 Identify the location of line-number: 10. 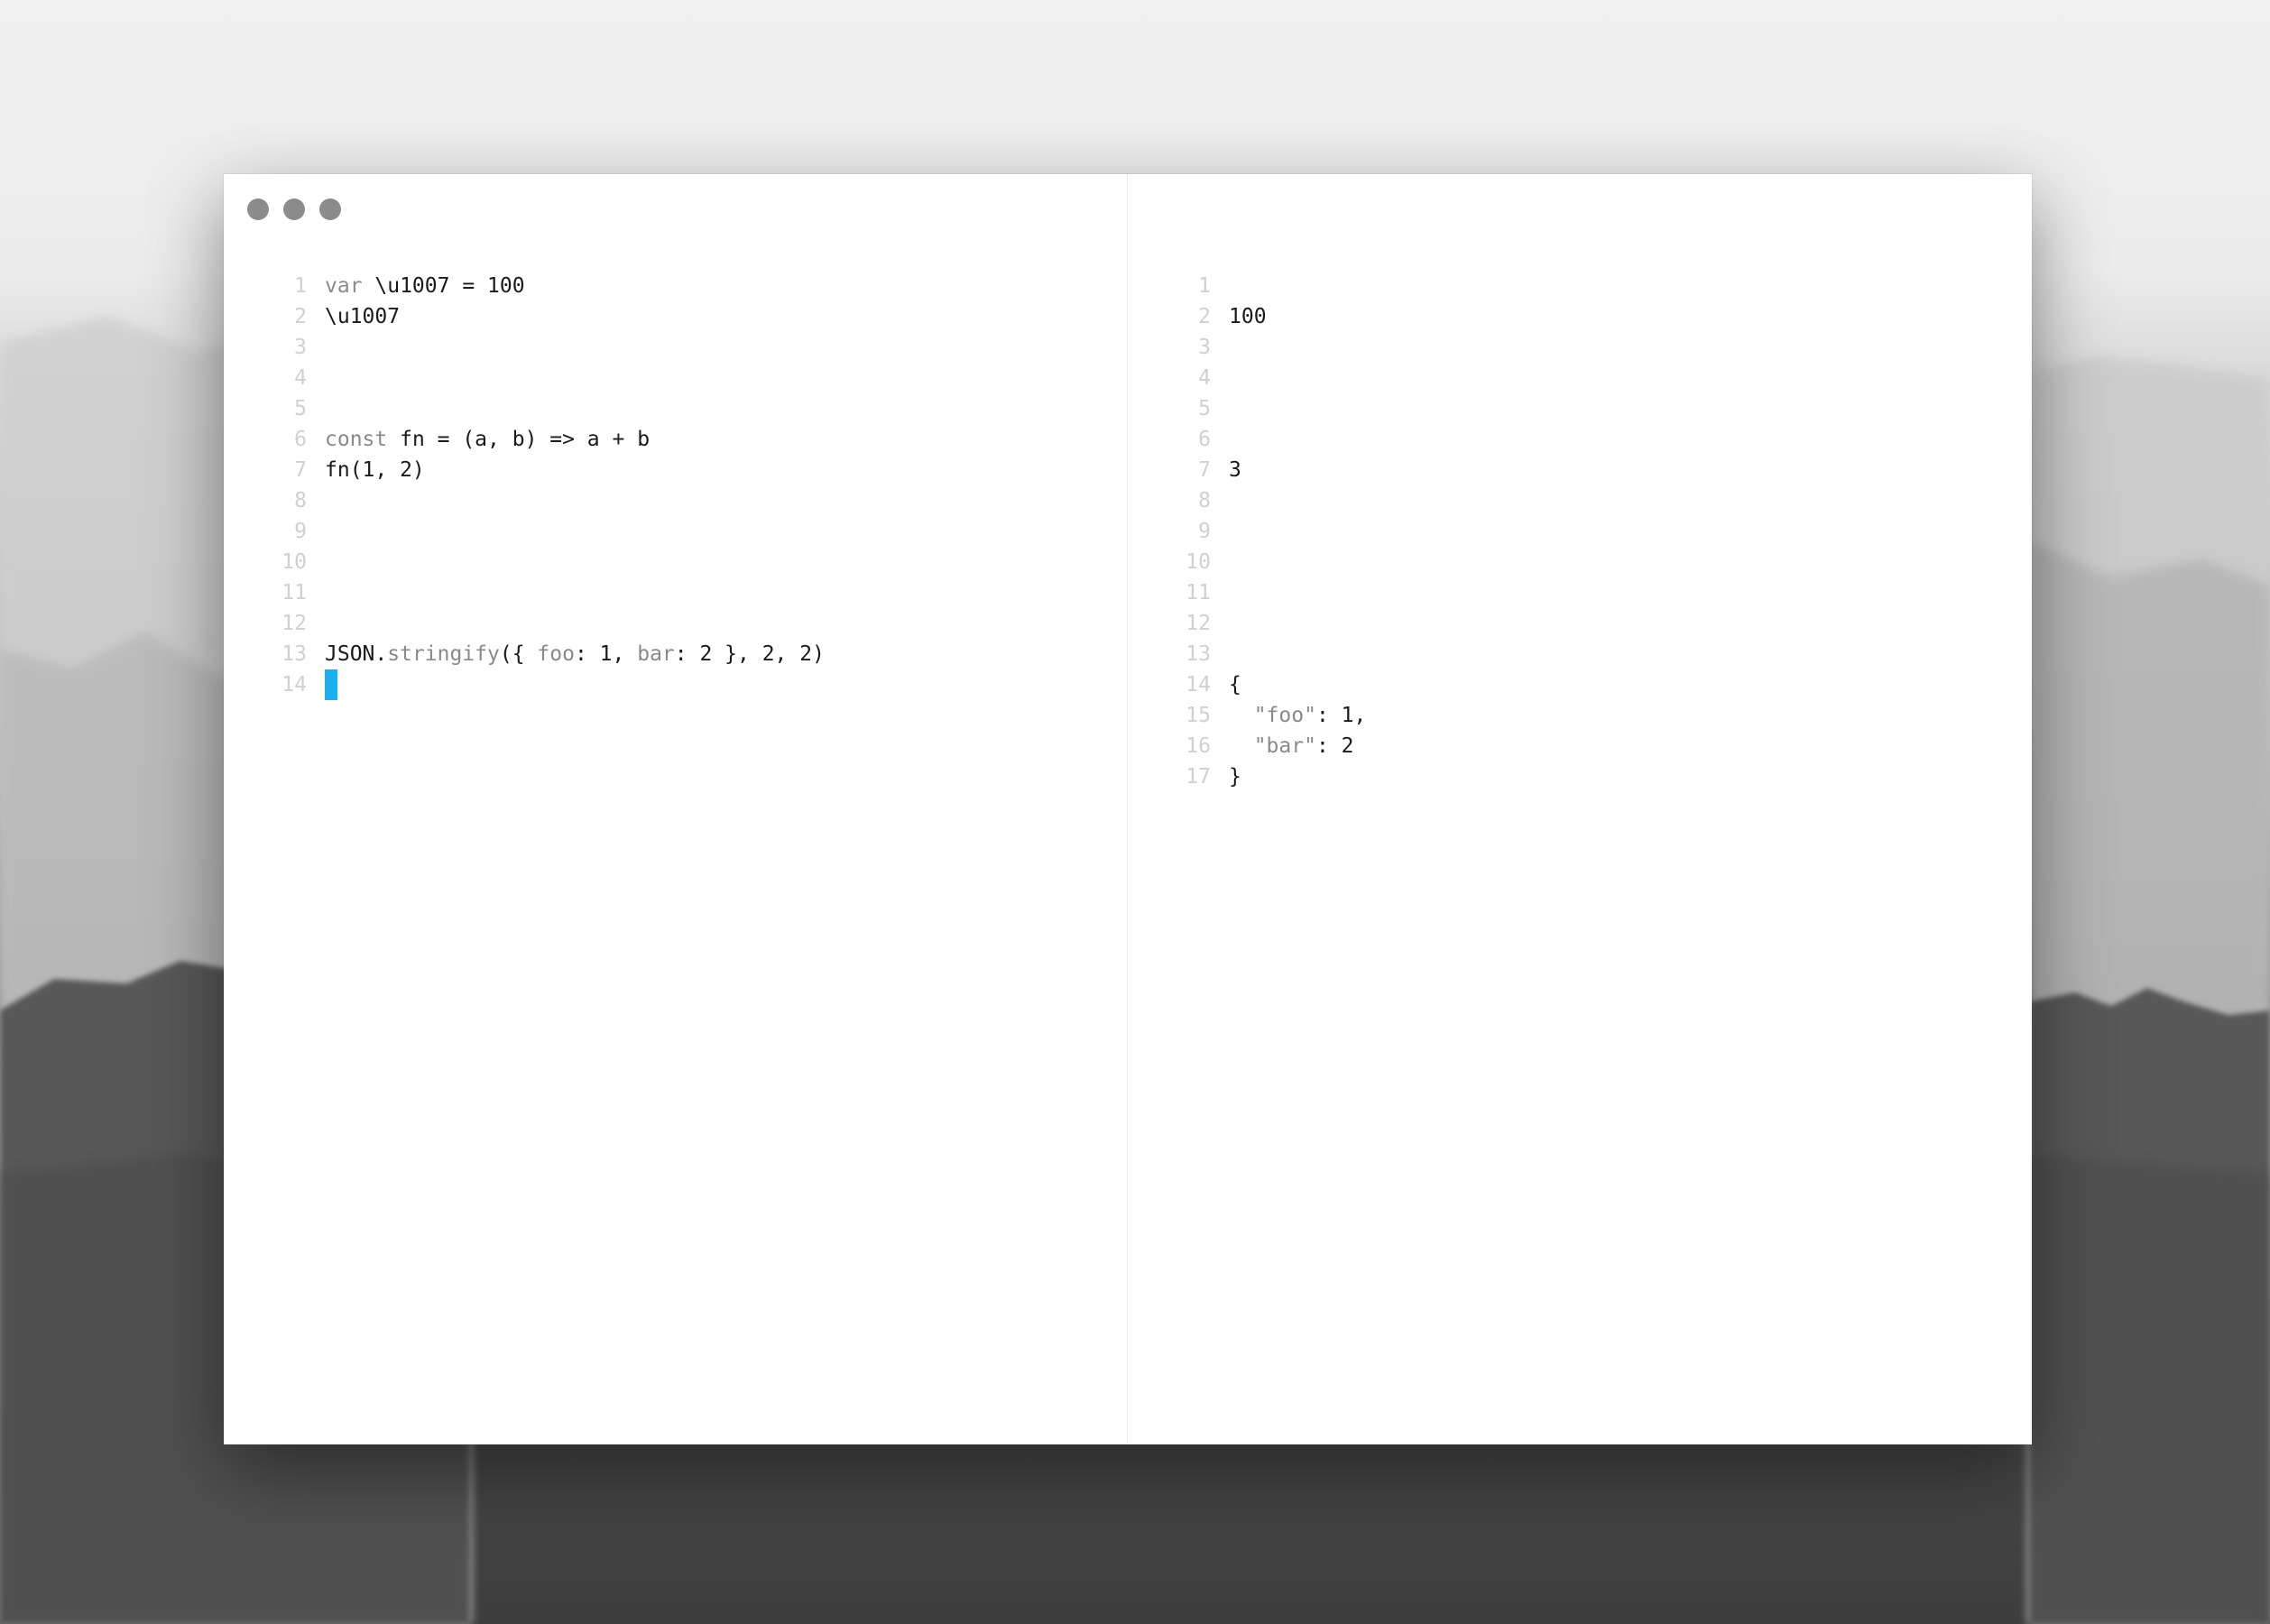
(294, 562).